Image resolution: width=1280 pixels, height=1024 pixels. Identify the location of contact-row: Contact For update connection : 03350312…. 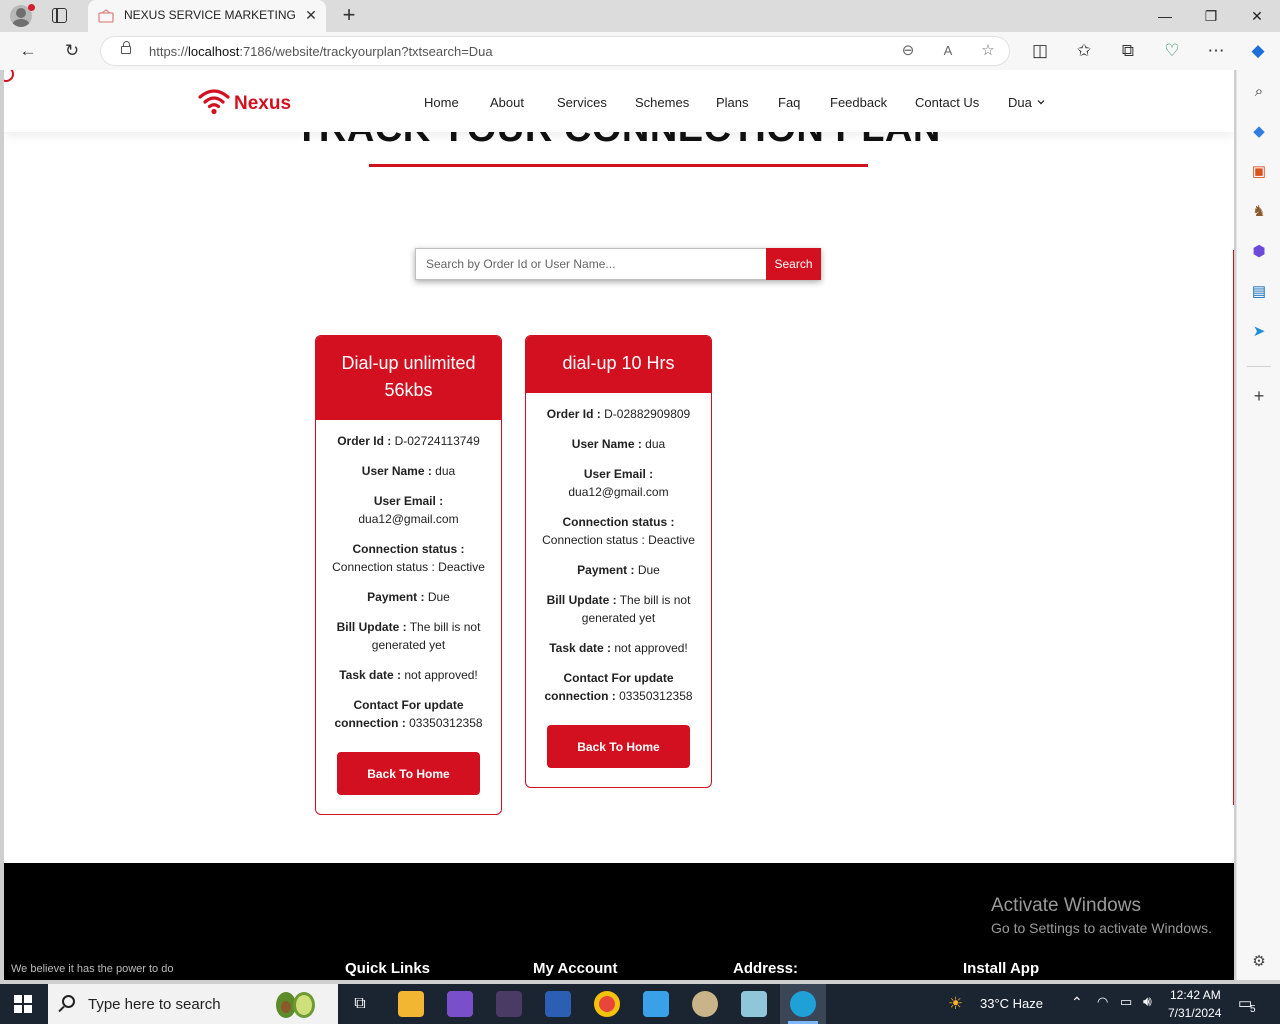
(408, 714).